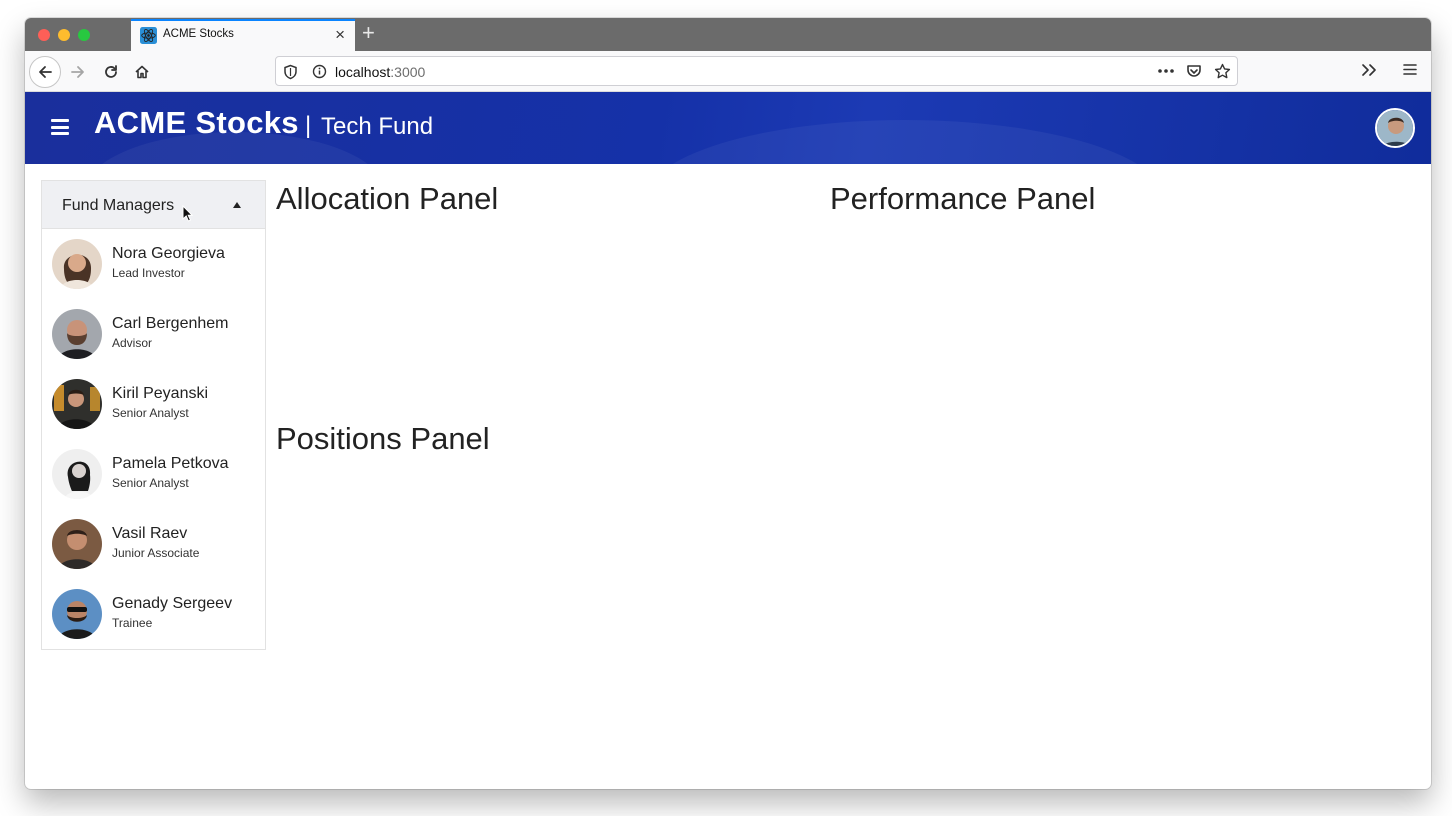 The width and height of the screenshot is (1452, 816). I want to click on manager-role: Junior Associate, so click(156, 553).